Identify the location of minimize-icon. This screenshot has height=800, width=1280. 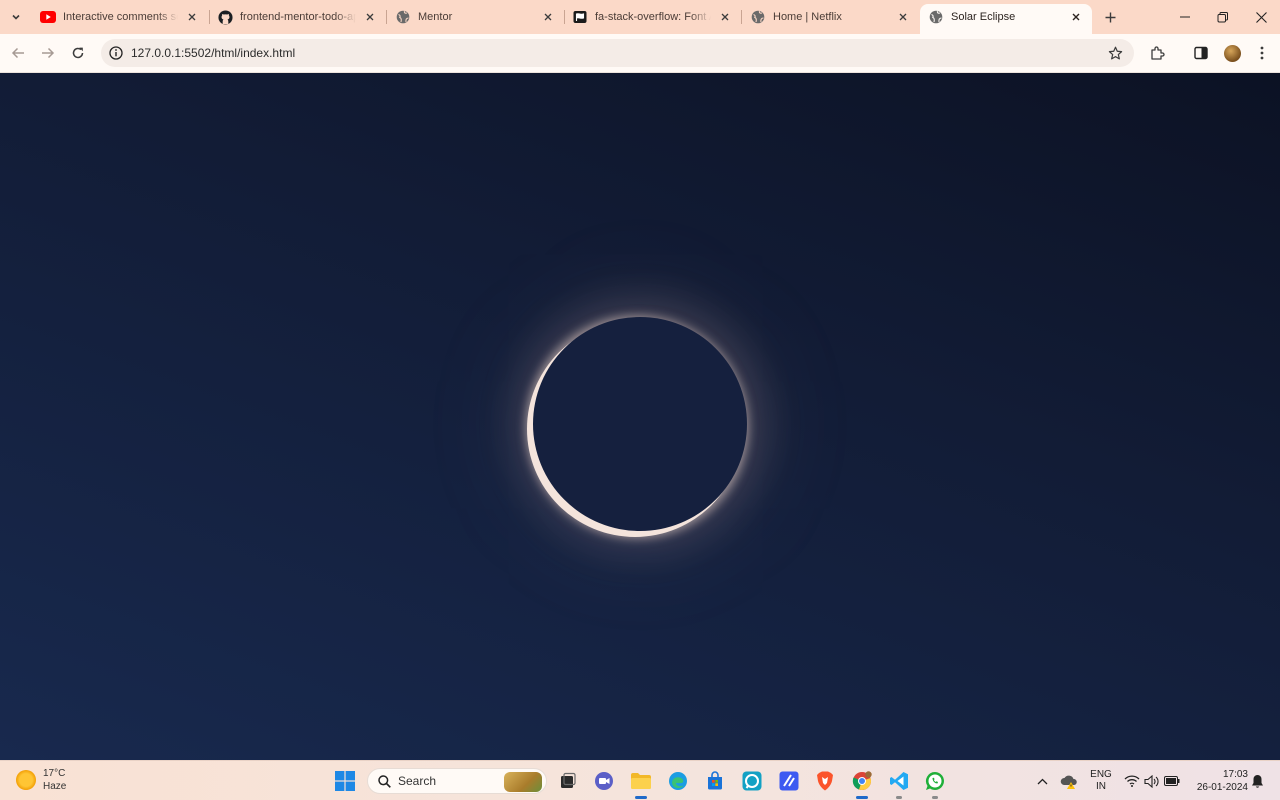
(1185, 17).